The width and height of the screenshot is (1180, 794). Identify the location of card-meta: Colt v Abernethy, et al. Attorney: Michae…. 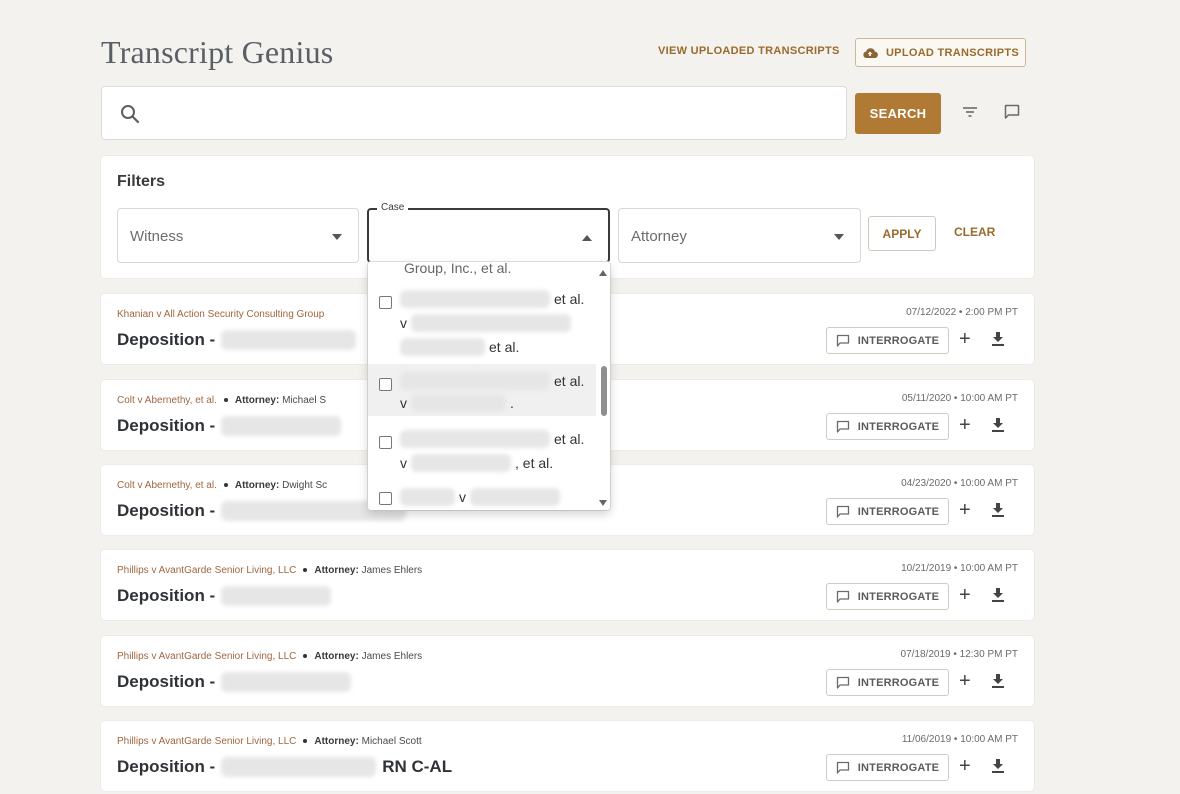
(221, 400).